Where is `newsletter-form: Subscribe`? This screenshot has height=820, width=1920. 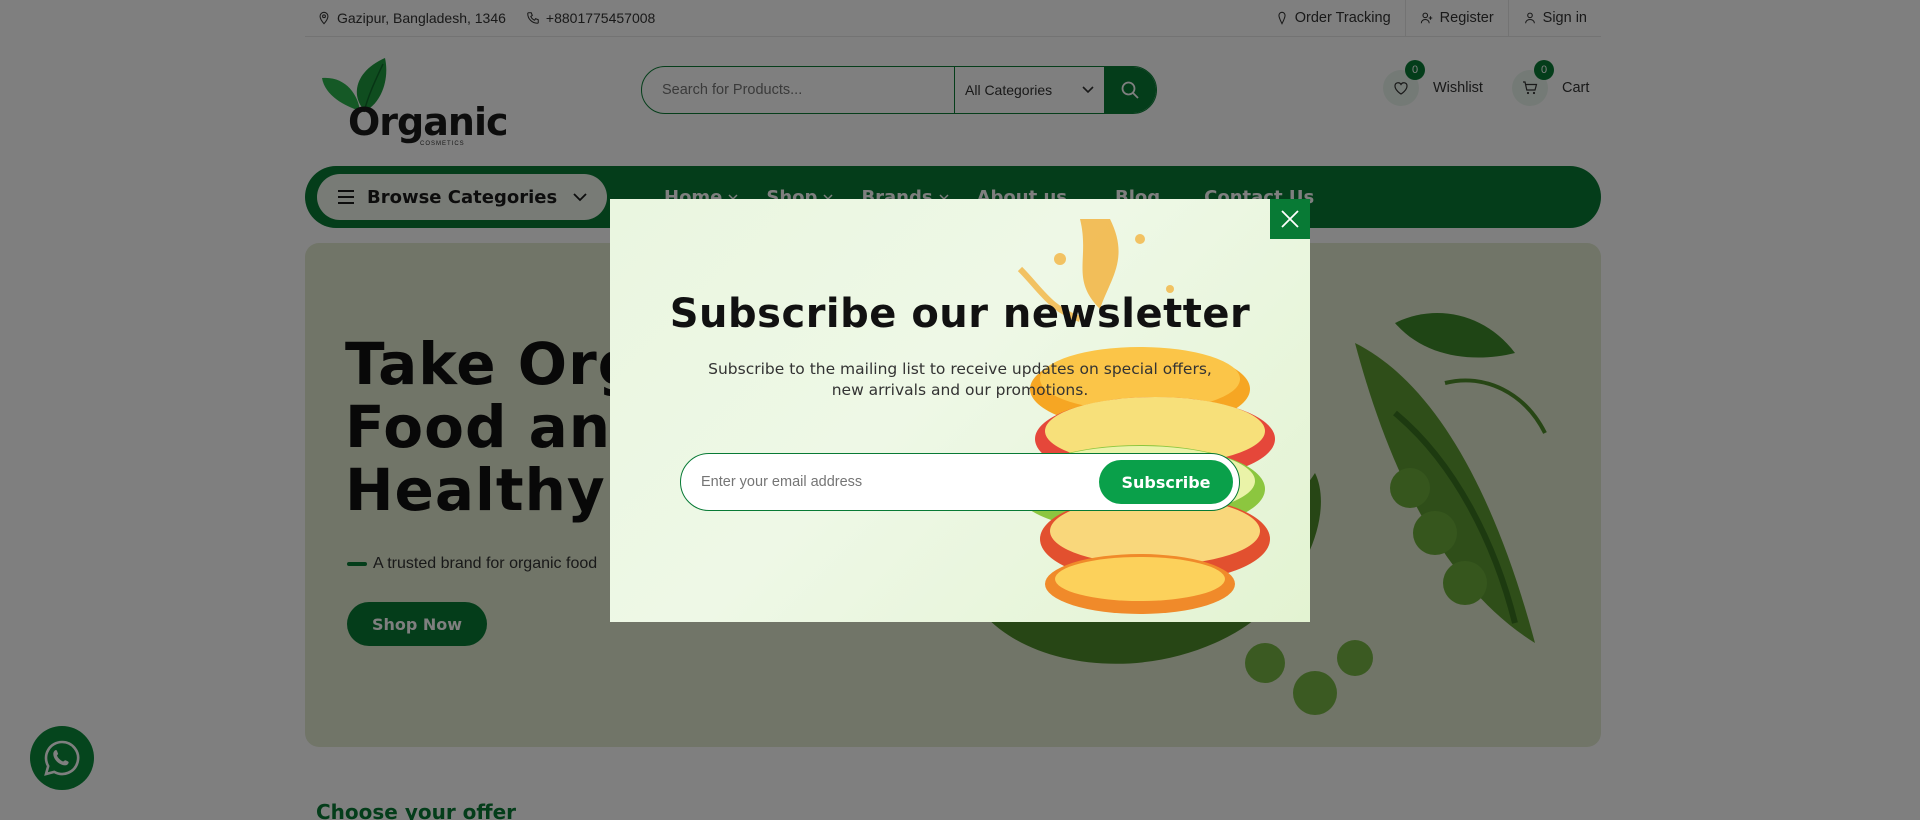 newsletter-form: Subscribe is located at coordinates (960, 482).